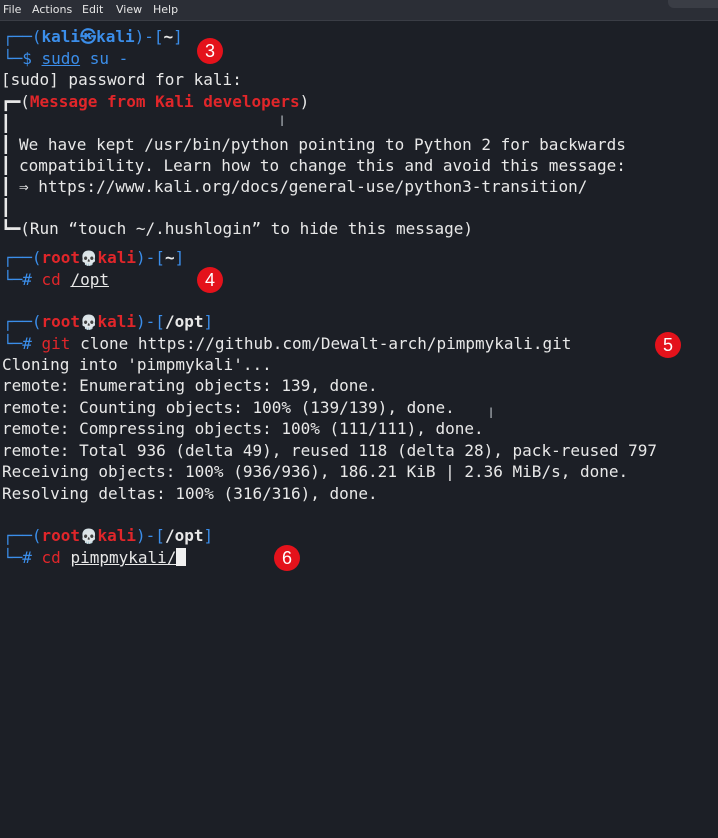  I want to click on message-header-end: ), so click(304, 101).